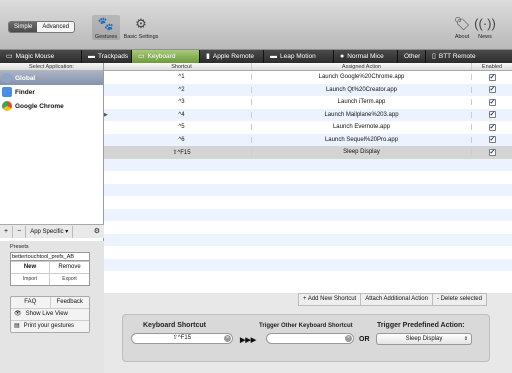 This screenshot has width=512, height=373. I want to click on table-row: ^5 Launch Evernote.app ✓, so click(308, 127).